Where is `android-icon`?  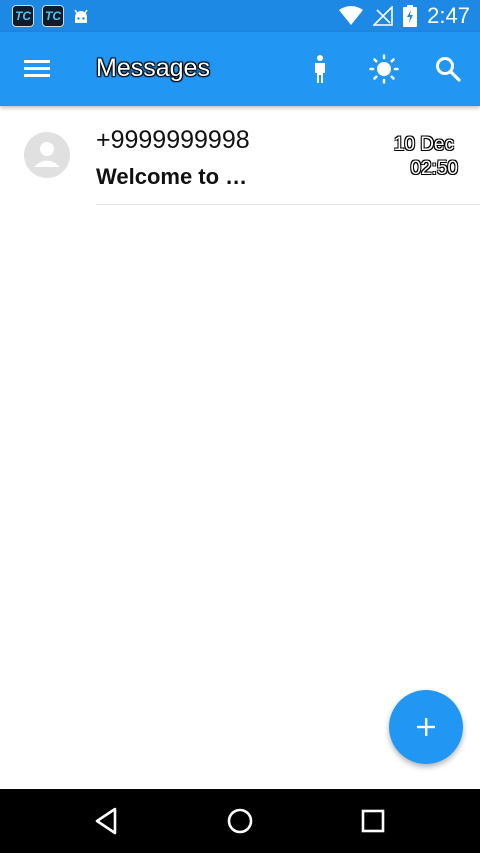
android-icon is located at coordinates (81, 16).